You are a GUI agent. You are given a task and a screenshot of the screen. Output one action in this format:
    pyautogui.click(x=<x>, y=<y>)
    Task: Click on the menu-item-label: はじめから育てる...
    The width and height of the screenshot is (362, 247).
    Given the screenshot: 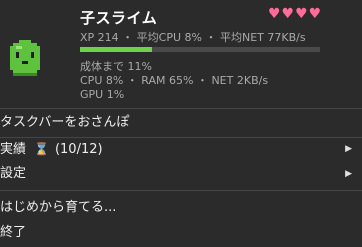 What is the action you would take?
    pyautogui.click(x=58, y=207)
    